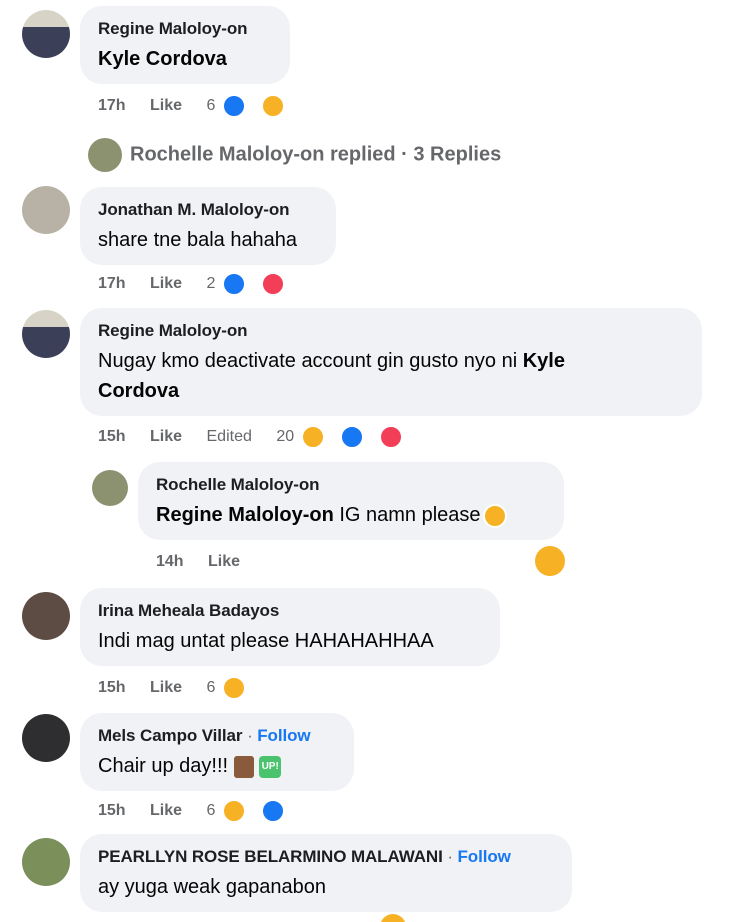 This screenshot has height=922, width=750. Describe the element at coordinates (270, 766) in the screenshot. I see `up-button-emoji-icon: UP!` at that location.